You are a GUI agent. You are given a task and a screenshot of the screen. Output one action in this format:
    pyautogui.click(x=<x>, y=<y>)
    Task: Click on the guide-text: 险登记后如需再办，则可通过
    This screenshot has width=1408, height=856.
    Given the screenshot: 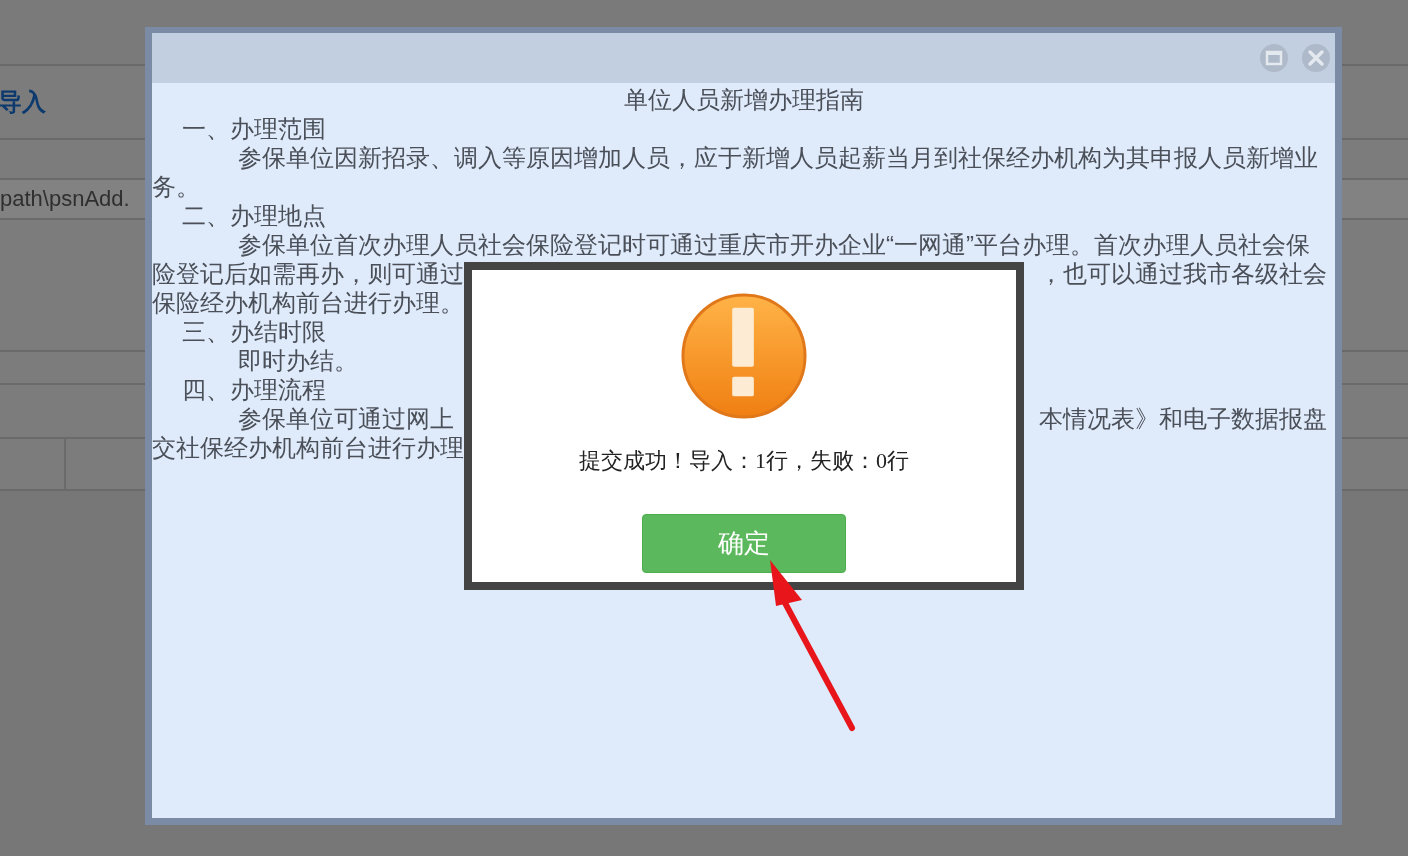 What is the action you would take?
    pyautogui.click(x=308, y=273)
    